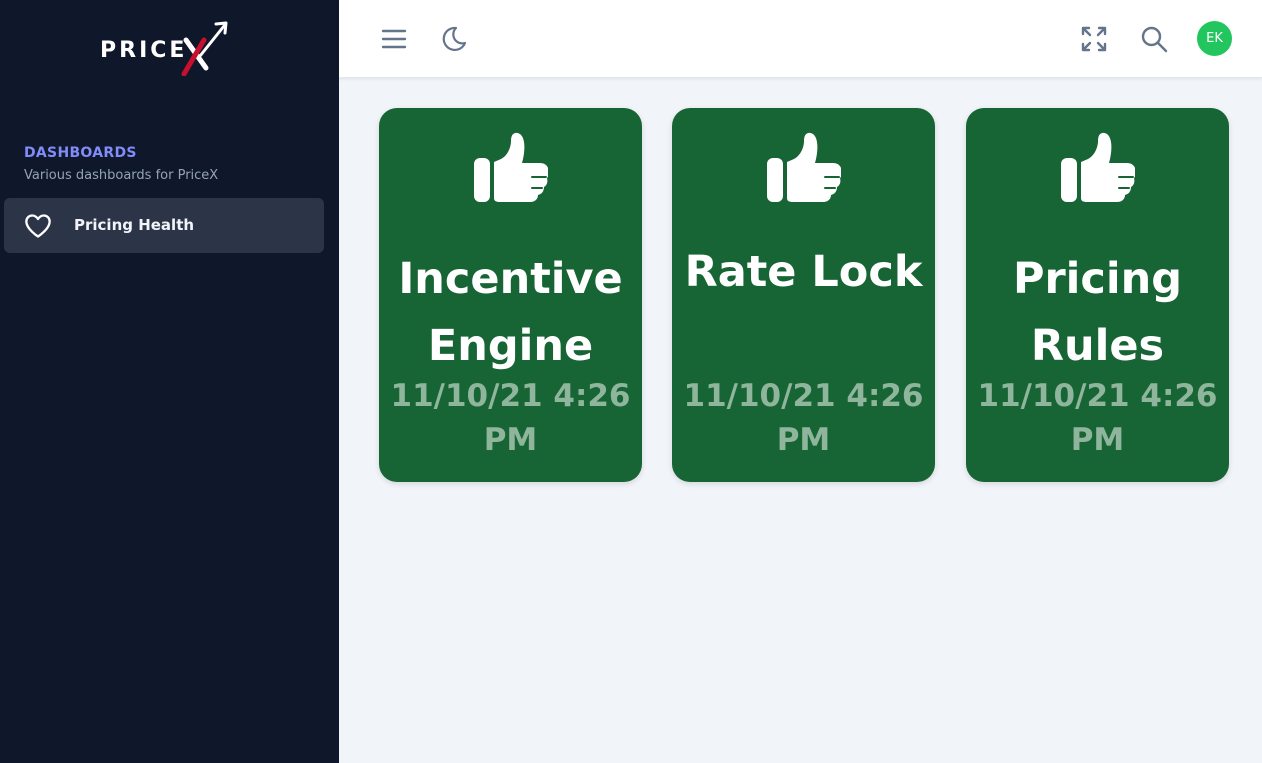 Image resolution: width=1262 pixels, height=763 pixels. I want to click on status-card-incentive-engine: Incentive Engine 11/10/21 4:26 PM, so click(510, 295).